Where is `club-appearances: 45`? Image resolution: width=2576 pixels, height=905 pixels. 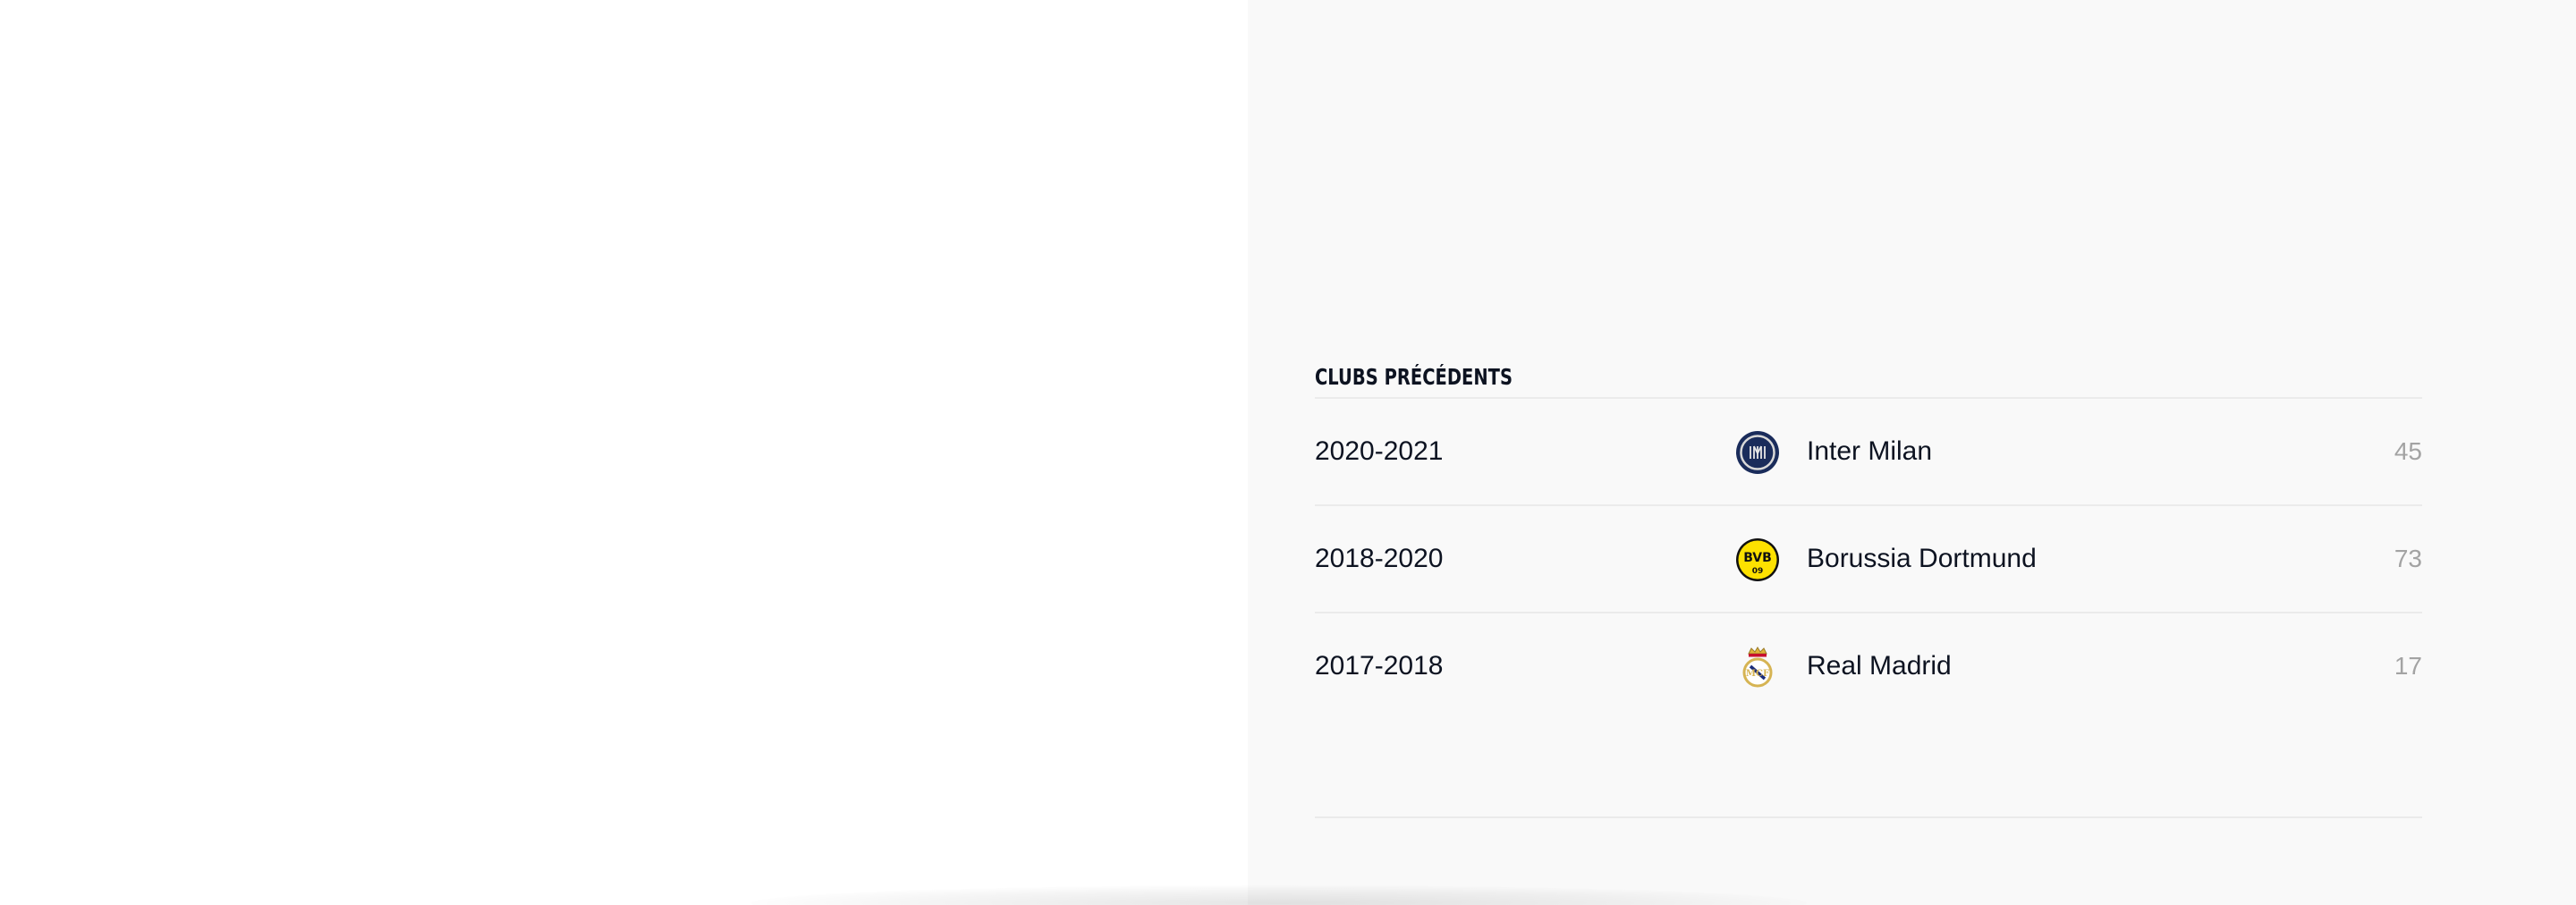
club-appearances: 45 is located at coordinates (2408, 451).